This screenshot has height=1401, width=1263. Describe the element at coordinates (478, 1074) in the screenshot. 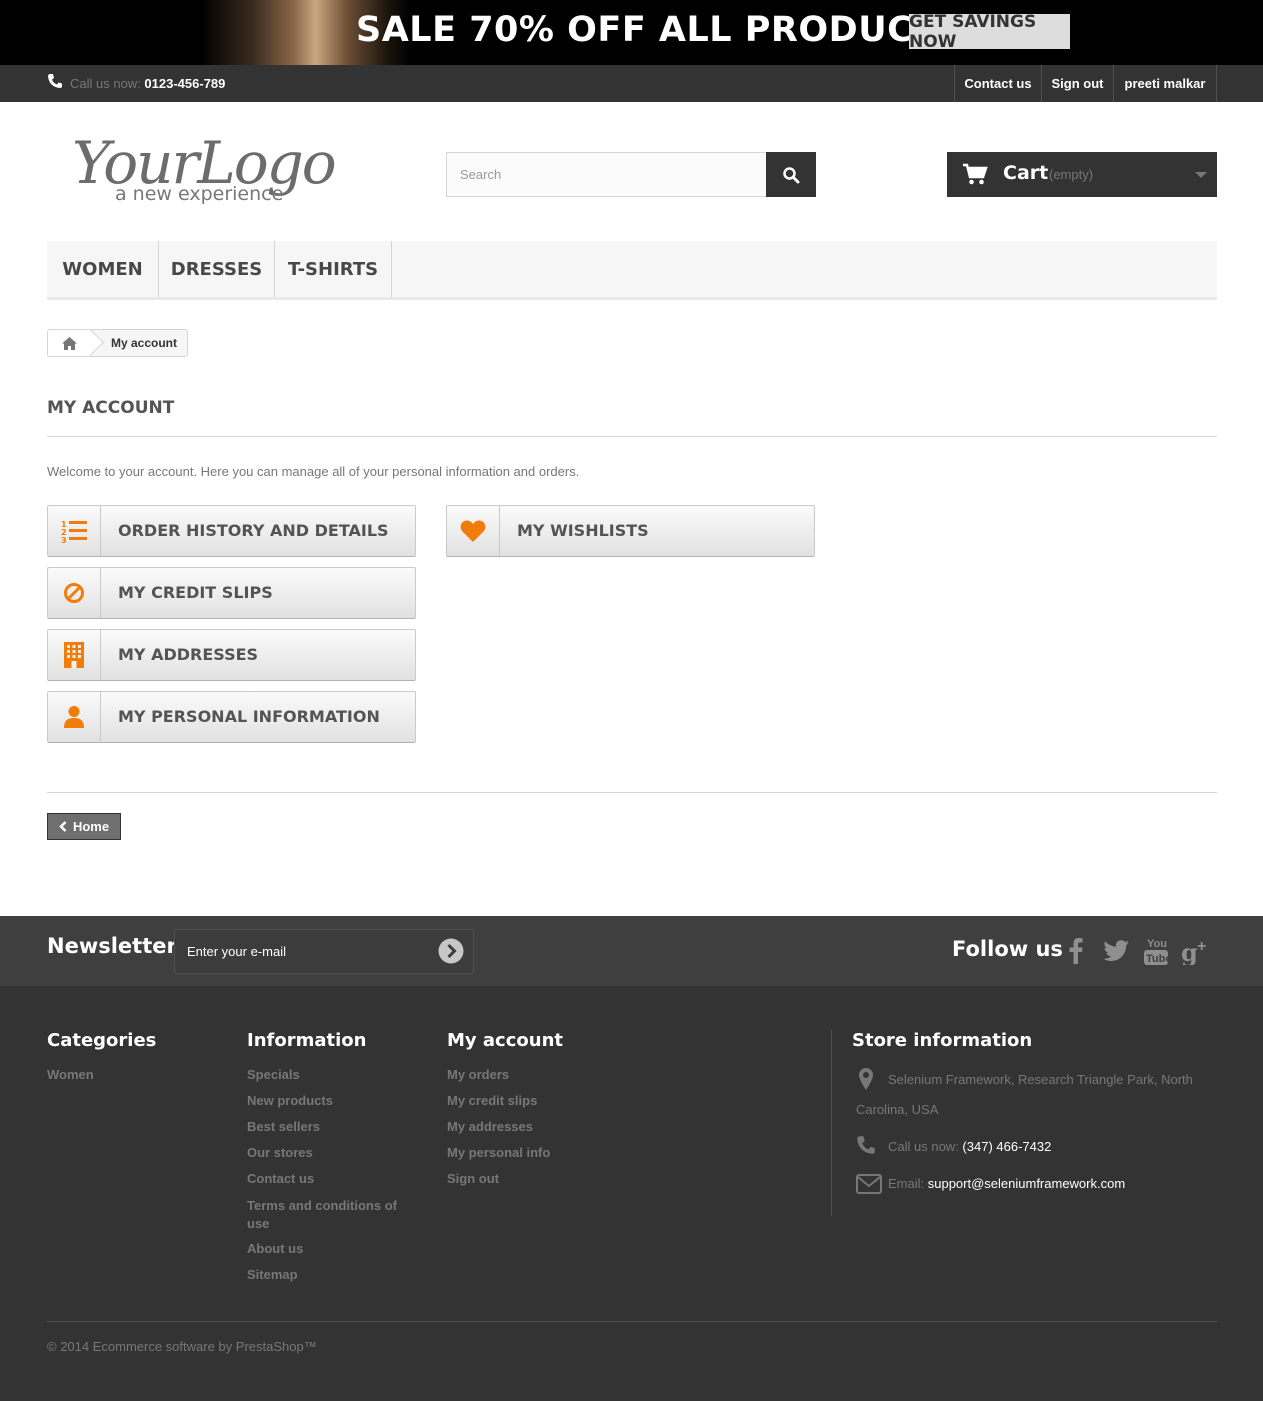

I see `footer-link-my-orders: My orders` at that location.